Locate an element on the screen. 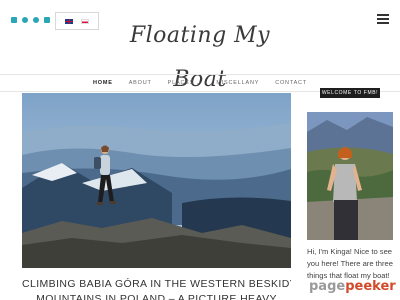  facebook-icon is located at coordinates (14, 20).